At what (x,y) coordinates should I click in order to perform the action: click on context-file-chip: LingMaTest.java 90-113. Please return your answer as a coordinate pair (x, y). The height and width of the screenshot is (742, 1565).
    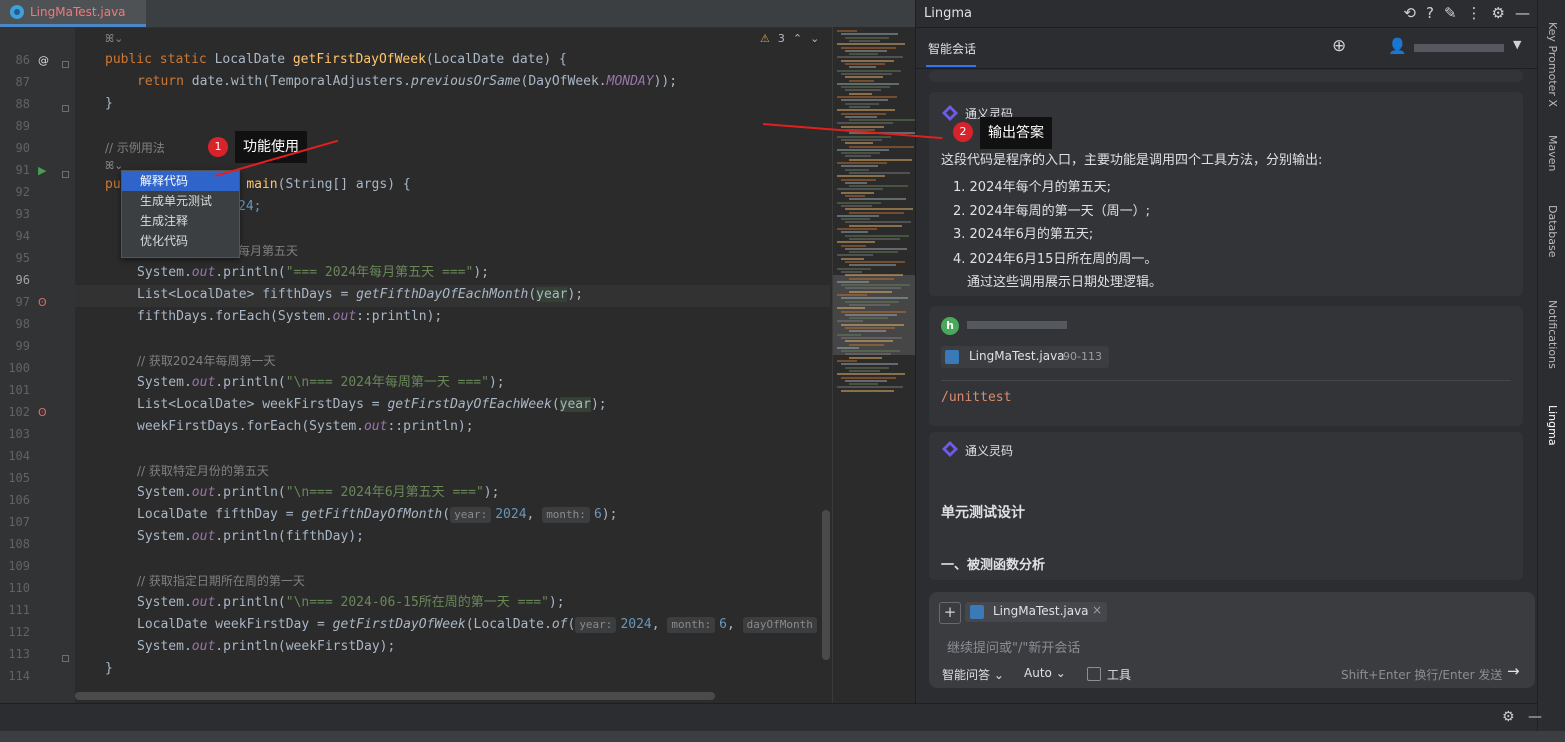
    Looking at the image, I should click on (1025, 357).